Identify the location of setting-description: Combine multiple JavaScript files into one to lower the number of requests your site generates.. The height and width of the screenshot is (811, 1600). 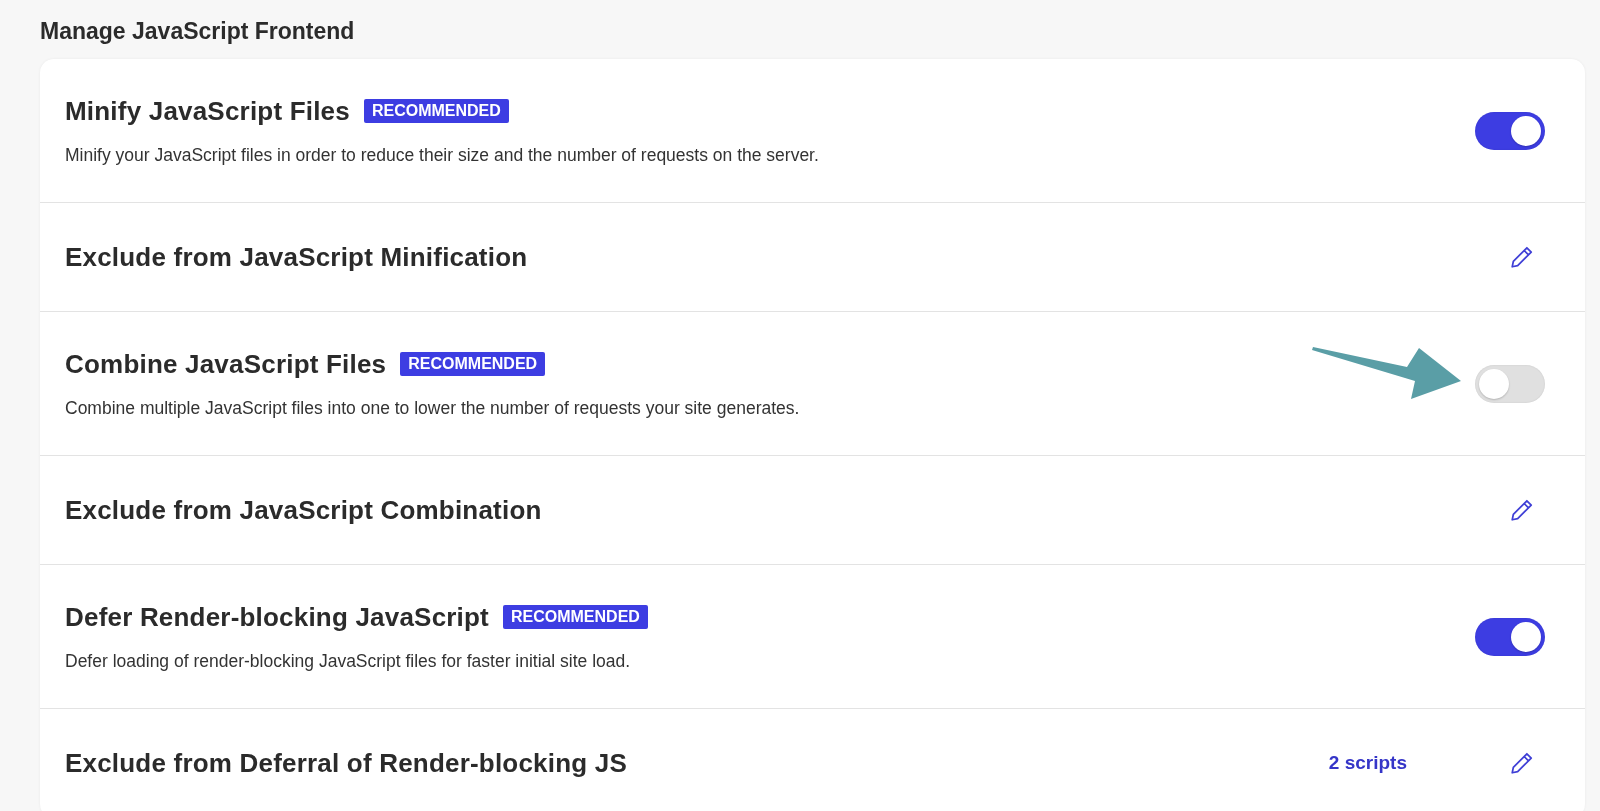
(432, 408).